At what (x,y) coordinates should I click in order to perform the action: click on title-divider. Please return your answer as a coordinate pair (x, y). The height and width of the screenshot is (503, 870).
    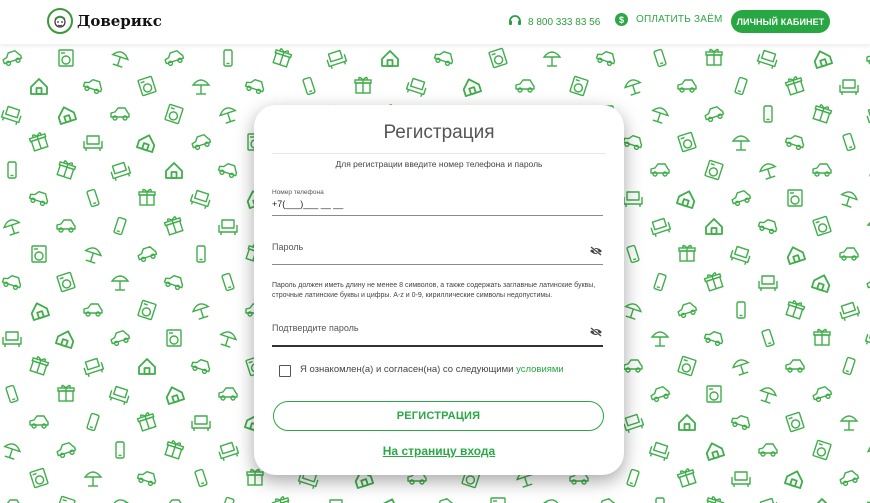
    Looking at the image, I should click on (439, 153).